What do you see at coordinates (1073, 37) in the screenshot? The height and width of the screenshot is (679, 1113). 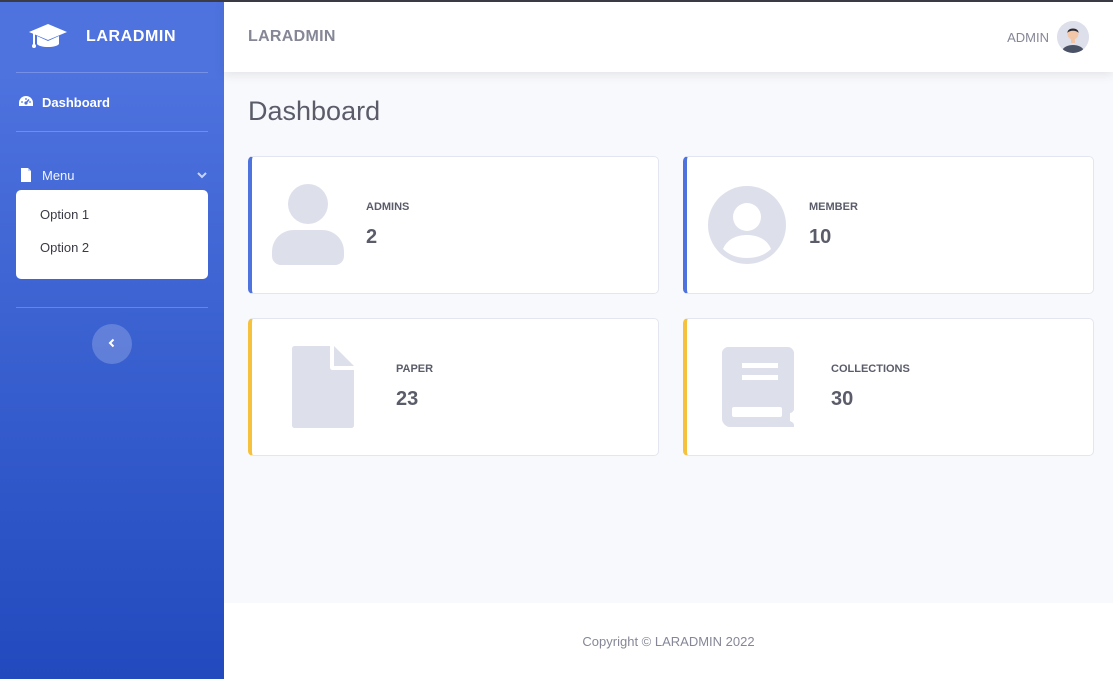 I see `avatar` at bounding box center [1073, 37].